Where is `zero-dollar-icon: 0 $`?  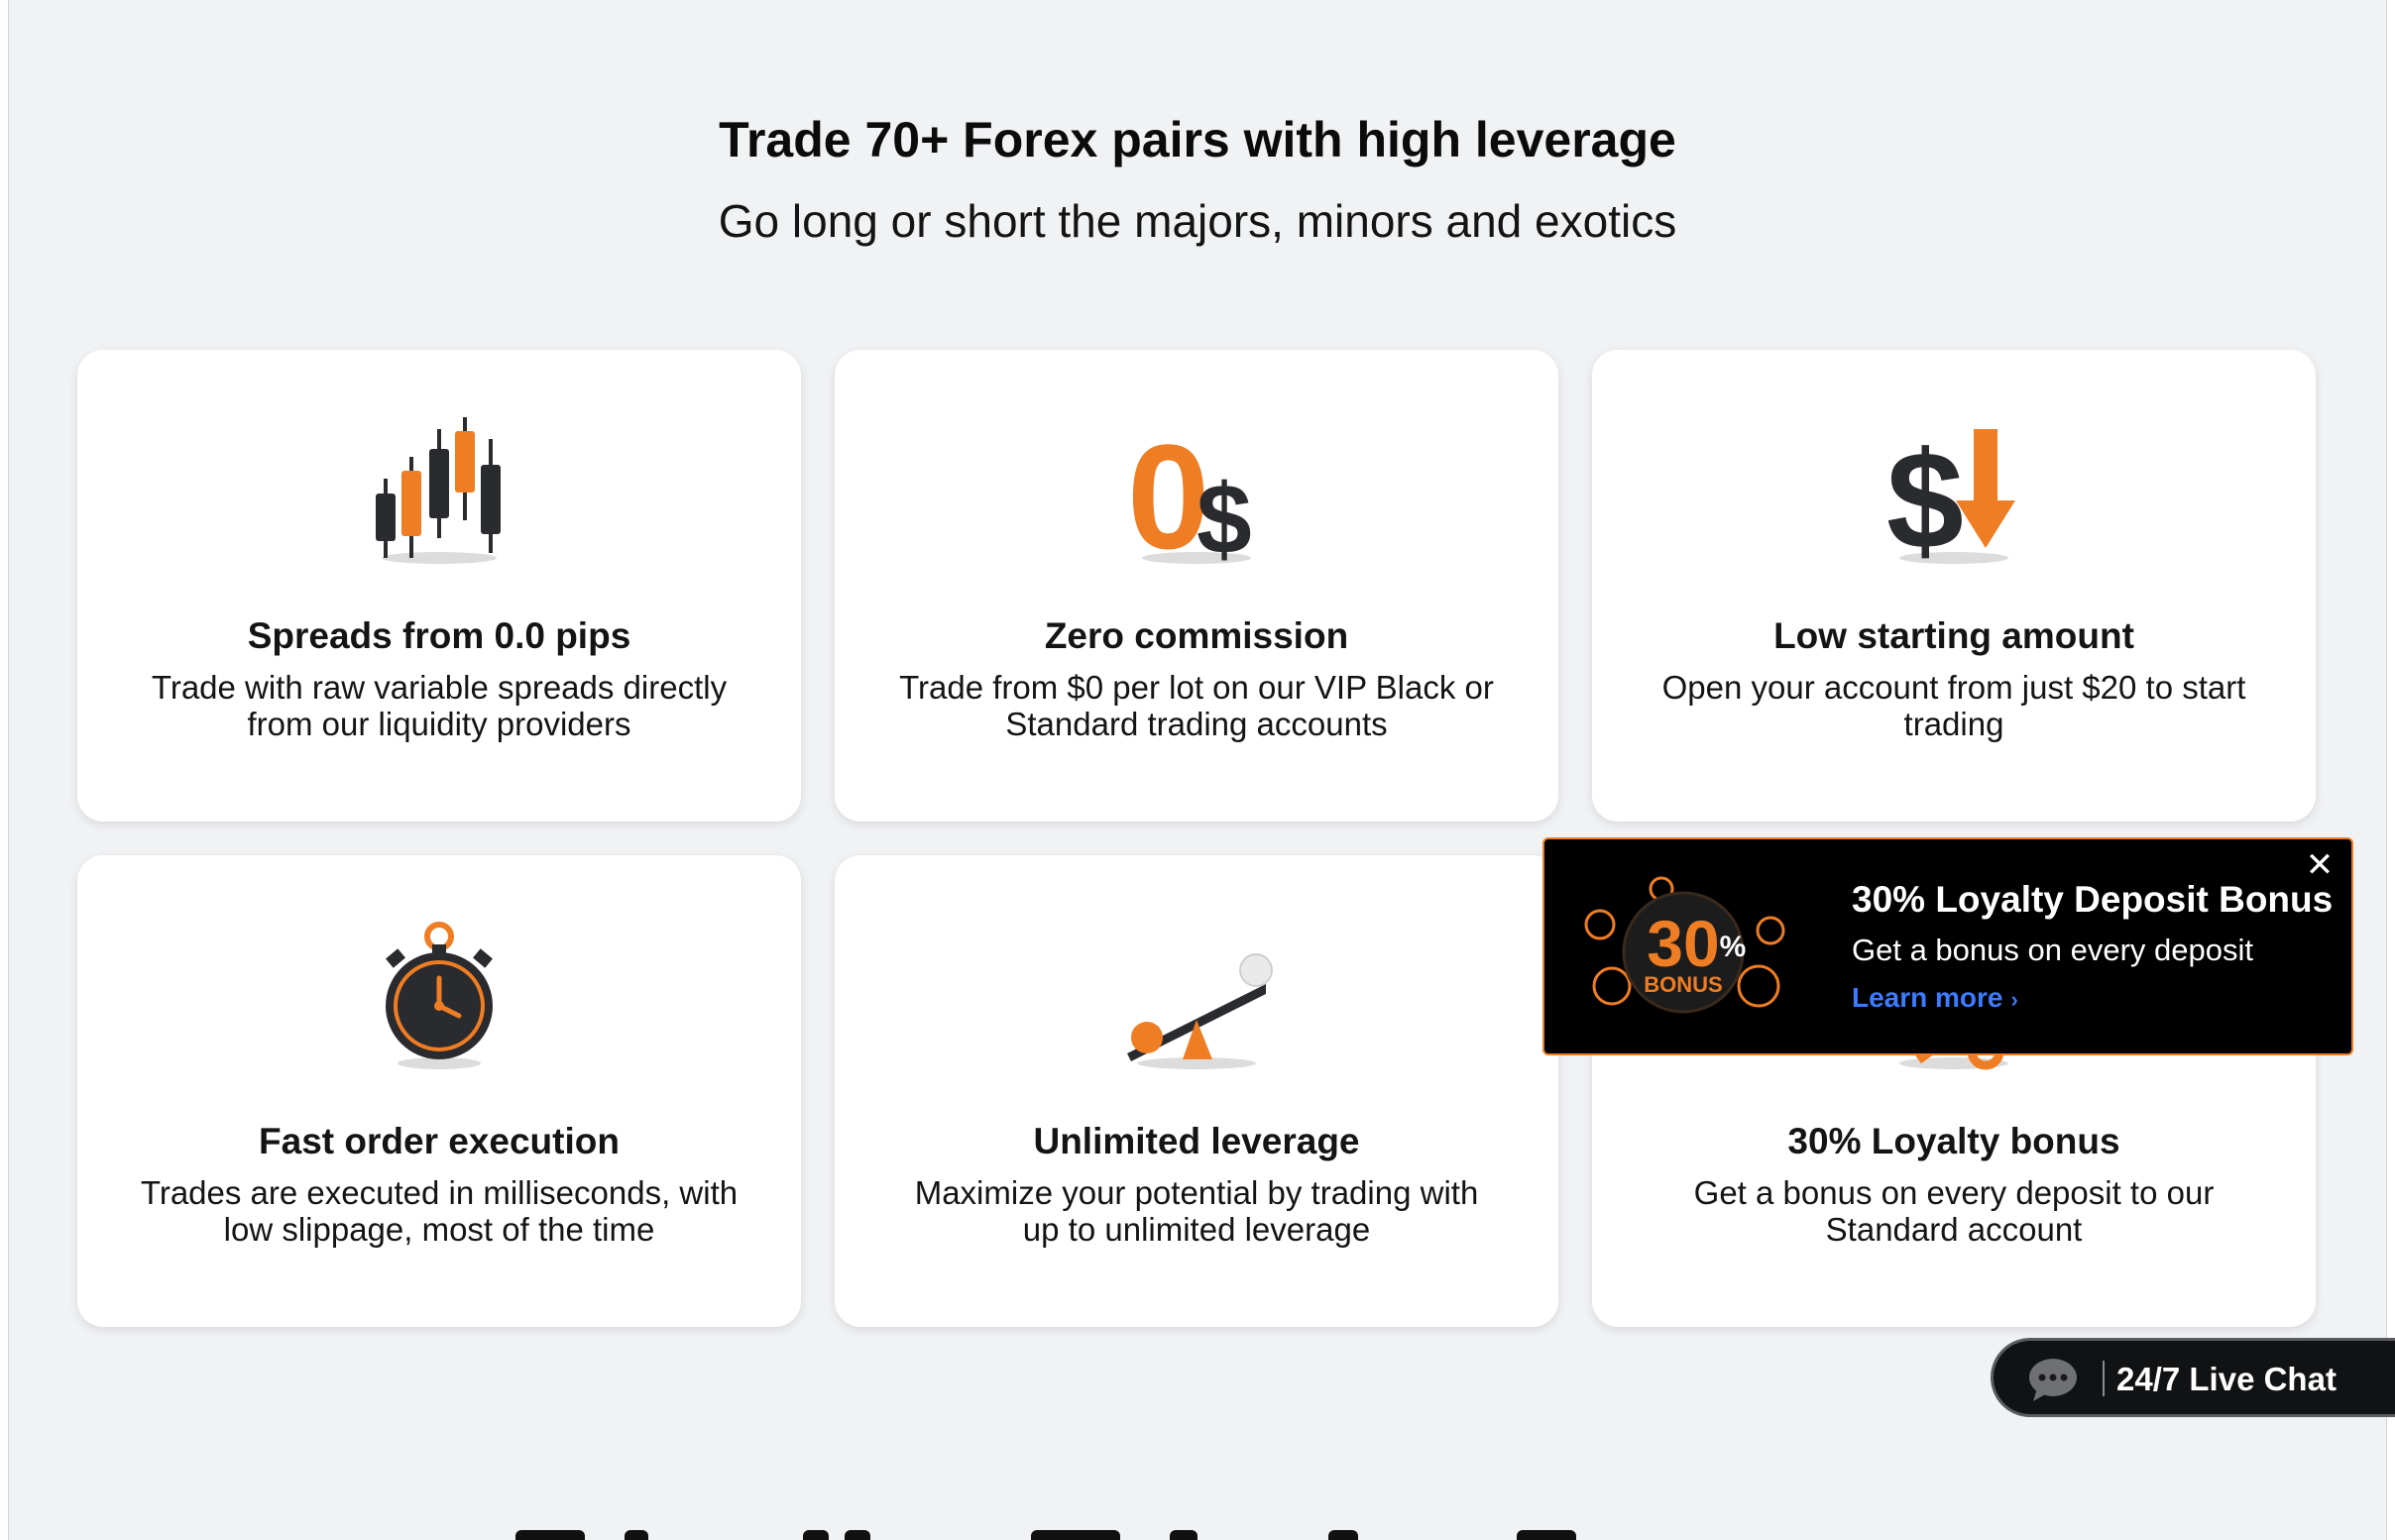 zero-dollar-icon: 0 $ is located at coordinates (1196, 488).